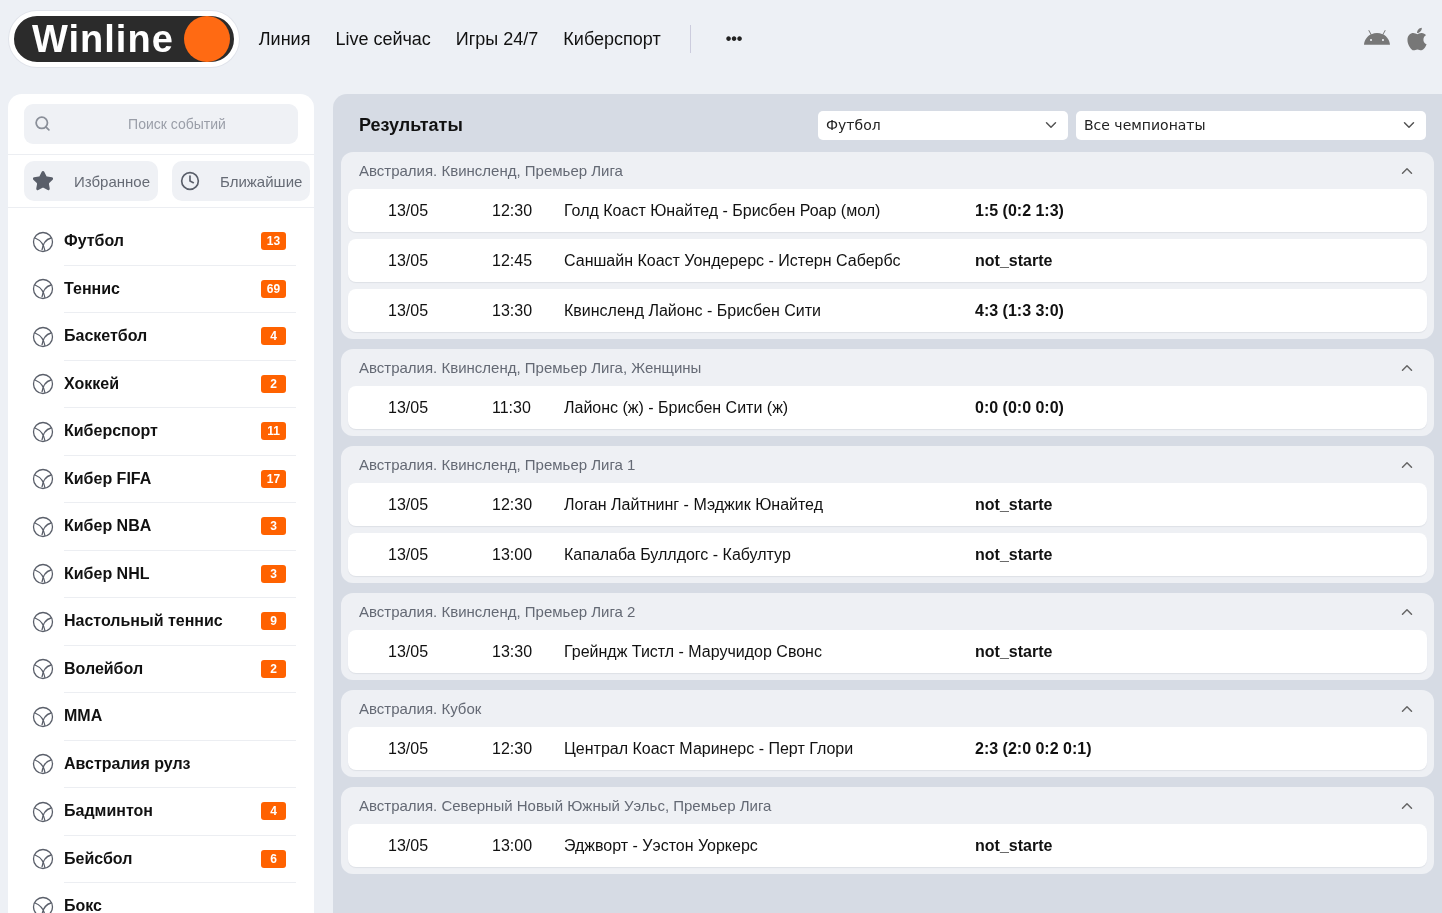  What do you see at coordinates (175, 716) in the screenshot?
I see `sport-item: MMA` at bounding box center [175, 716].